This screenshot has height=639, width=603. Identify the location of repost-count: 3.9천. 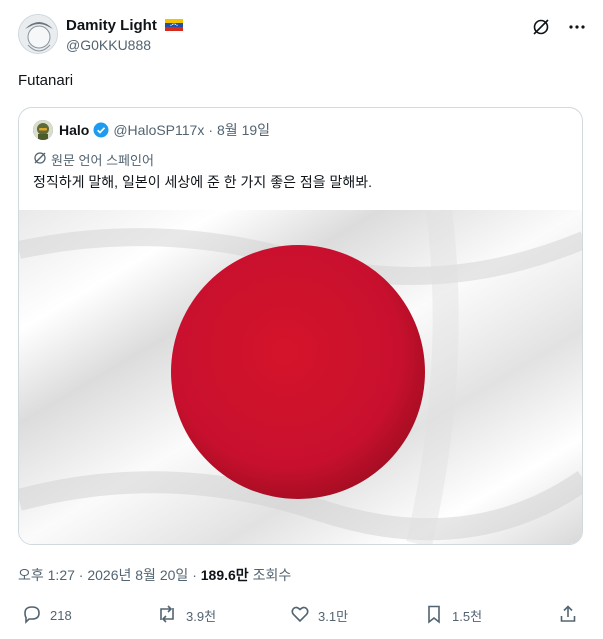
(201, 616).